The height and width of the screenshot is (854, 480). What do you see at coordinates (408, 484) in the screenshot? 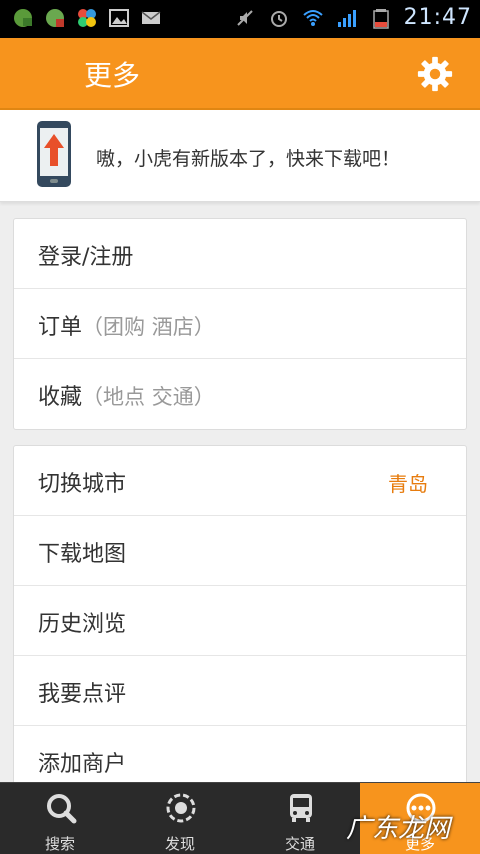
I see `current-city: 青岛` at bounding box center [408, 484].